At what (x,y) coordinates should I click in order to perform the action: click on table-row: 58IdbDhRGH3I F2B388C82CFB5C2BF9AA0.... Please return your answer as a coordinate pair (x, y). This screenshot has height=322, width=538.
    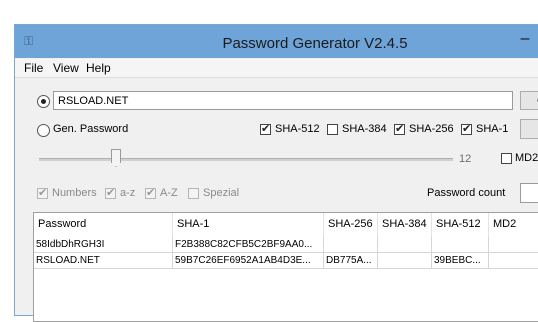
    Looking at the image, I should click on (286, 245).